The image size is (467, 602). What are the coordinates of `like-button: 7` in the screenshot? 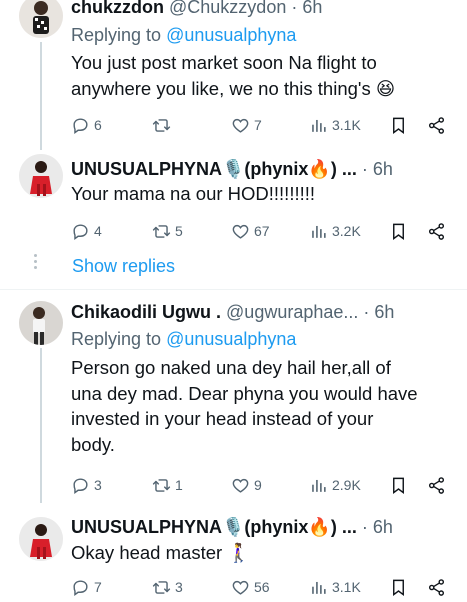 It's located at (246, 125).